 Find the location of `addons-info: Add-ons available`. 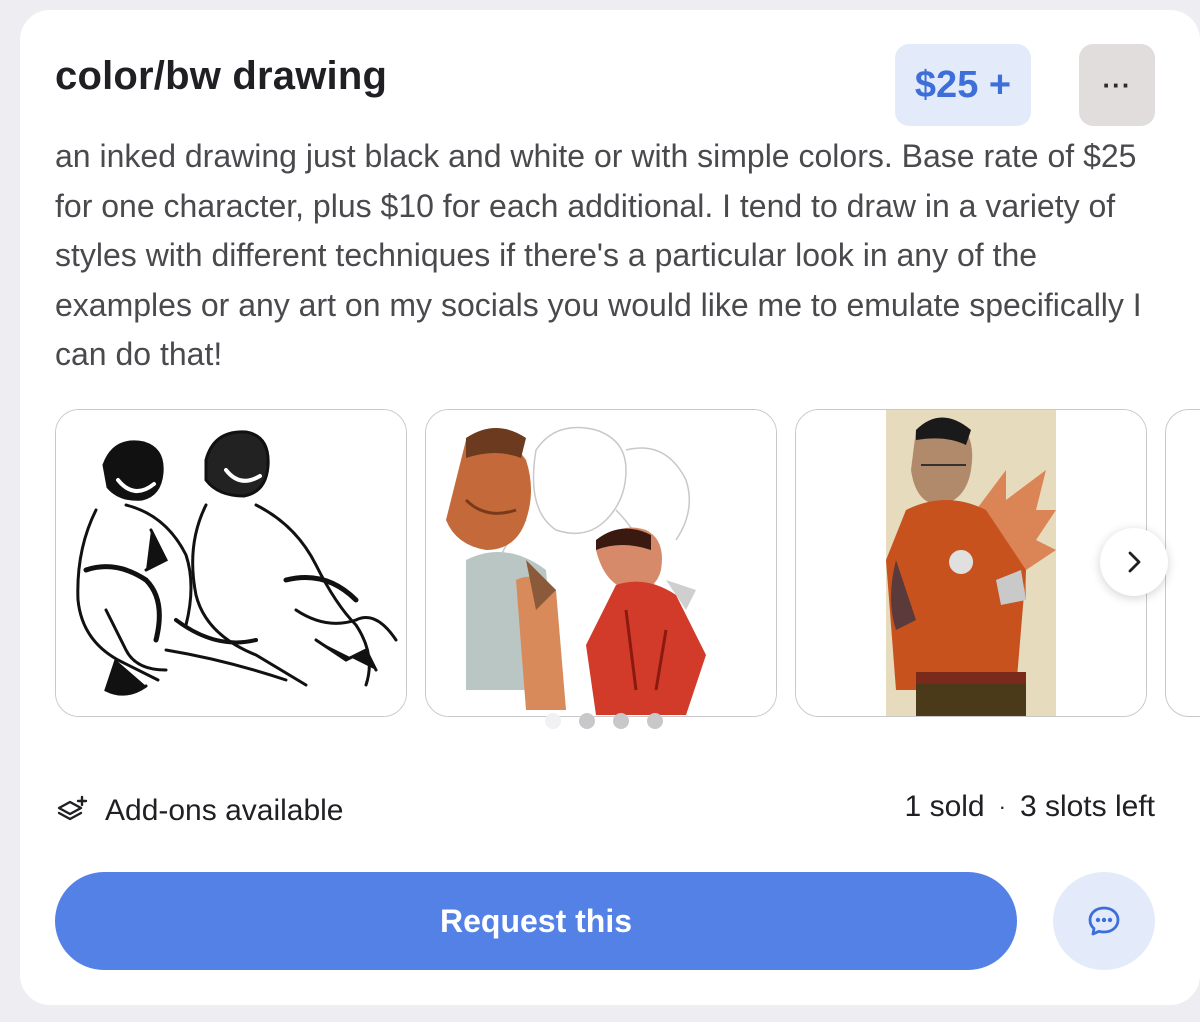

addons-info: Add-ons available is located at coordinates (199, 811).